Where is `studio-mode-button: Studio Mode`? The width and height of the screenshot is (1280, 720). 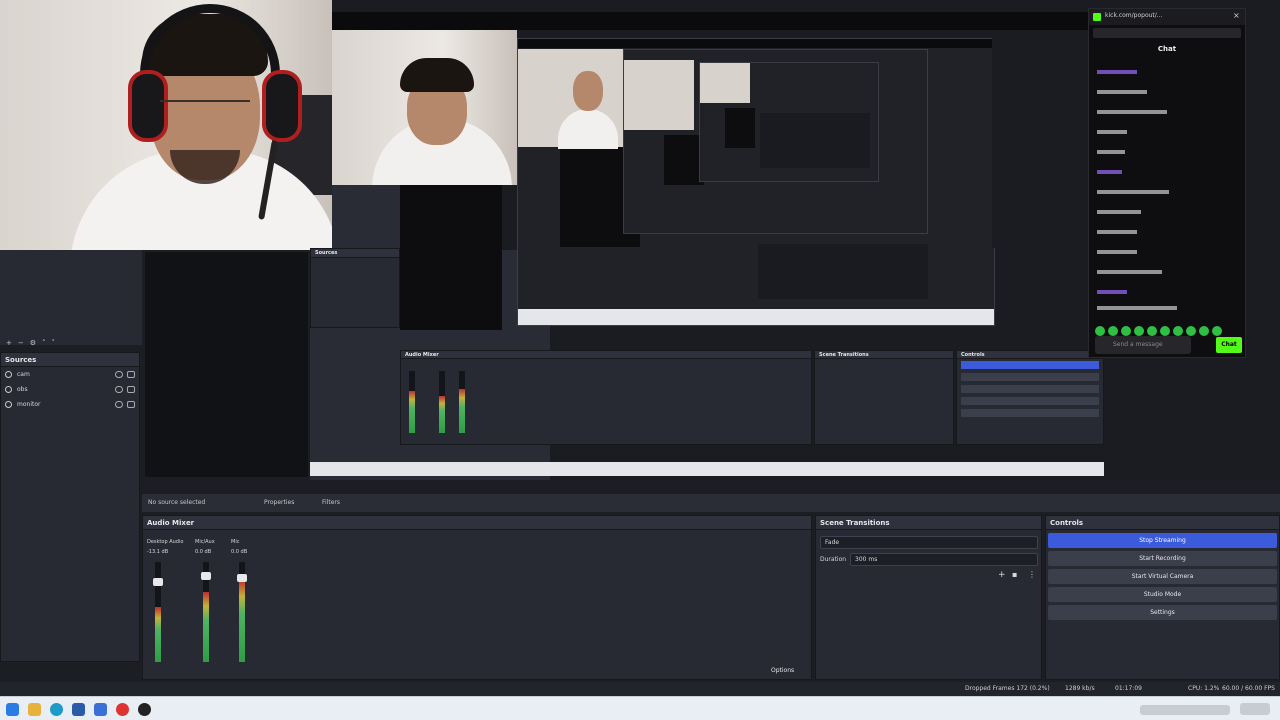 studio-mode-button: Studio Mode is located at coordinates (1162, 594).